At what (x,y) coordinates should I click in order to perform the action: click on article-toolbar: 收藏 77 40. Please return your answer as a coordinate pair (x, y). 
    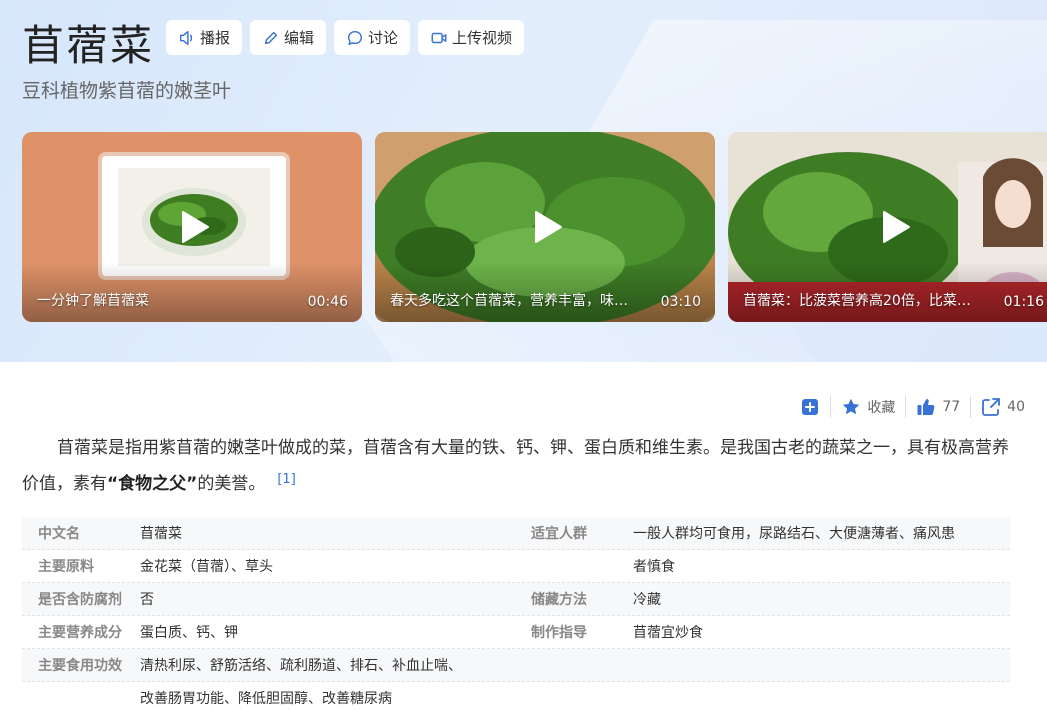
    Looking at the image, I should click on (912, 407).